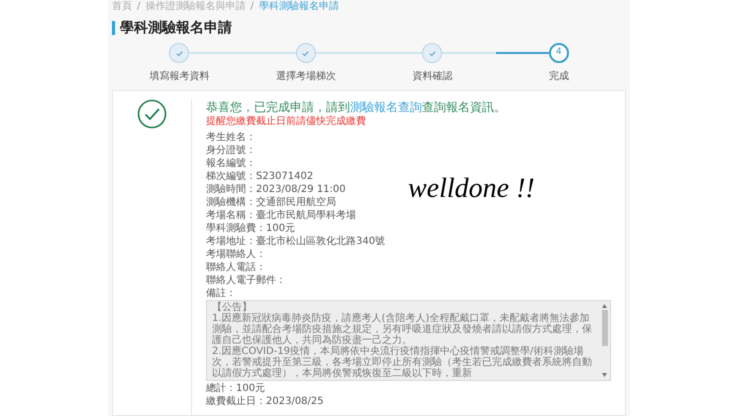 The height and width of the screenshot is (416, 740). I want to click on field-label: 聯絡人電子郵件：, so click(246, 281).